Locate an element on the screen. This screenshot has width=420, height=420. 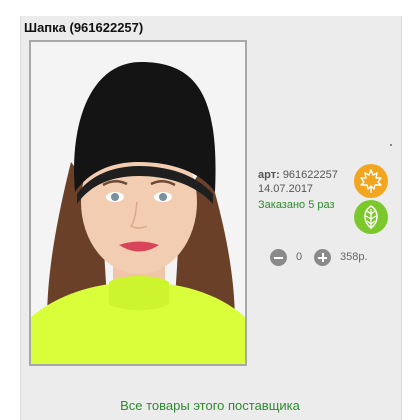
article-line: арт: 961622257 is located at coordinates (298, 175).